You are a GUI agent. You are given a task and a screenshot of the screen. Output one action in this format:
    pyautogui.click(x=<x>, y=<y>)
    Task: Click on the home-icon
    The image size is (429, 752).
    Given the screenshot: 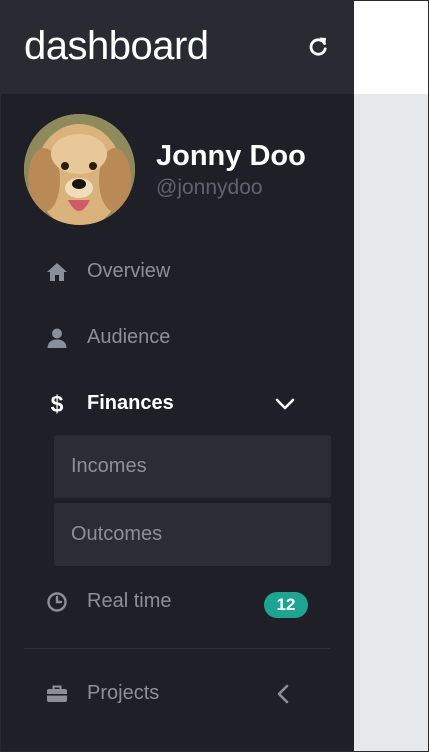 What is the action you would take?
    pyautogui.click(x=57, y=272)
    